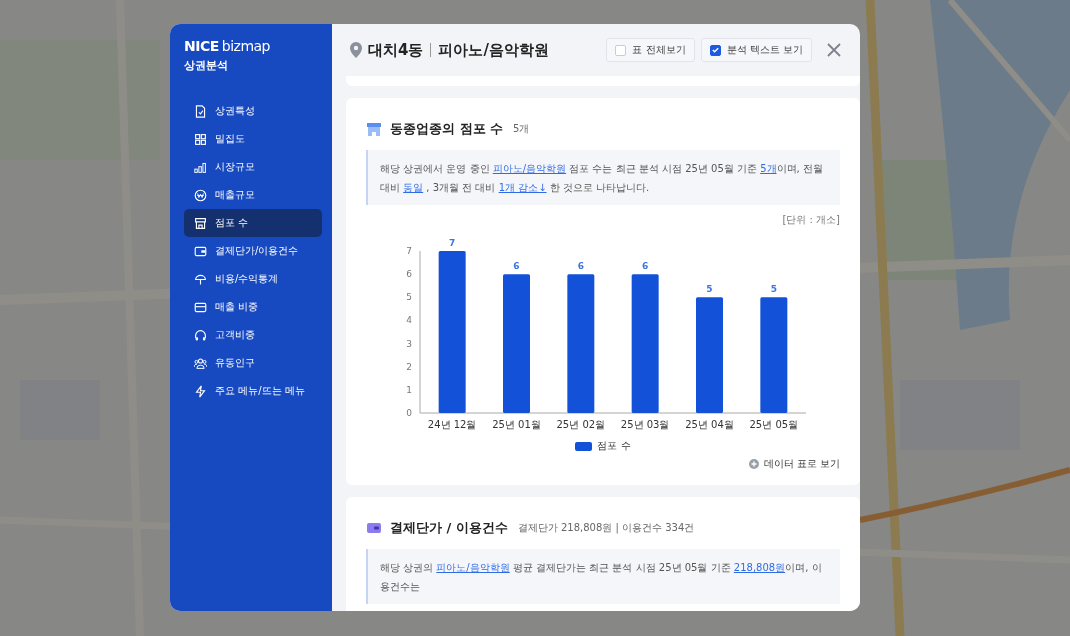 The image size is (1070, 636). What do you see at coordinates (253, 111) in the screenshot?
I see `sidebar-item: 상권특성` at bounding box center [253, 111].